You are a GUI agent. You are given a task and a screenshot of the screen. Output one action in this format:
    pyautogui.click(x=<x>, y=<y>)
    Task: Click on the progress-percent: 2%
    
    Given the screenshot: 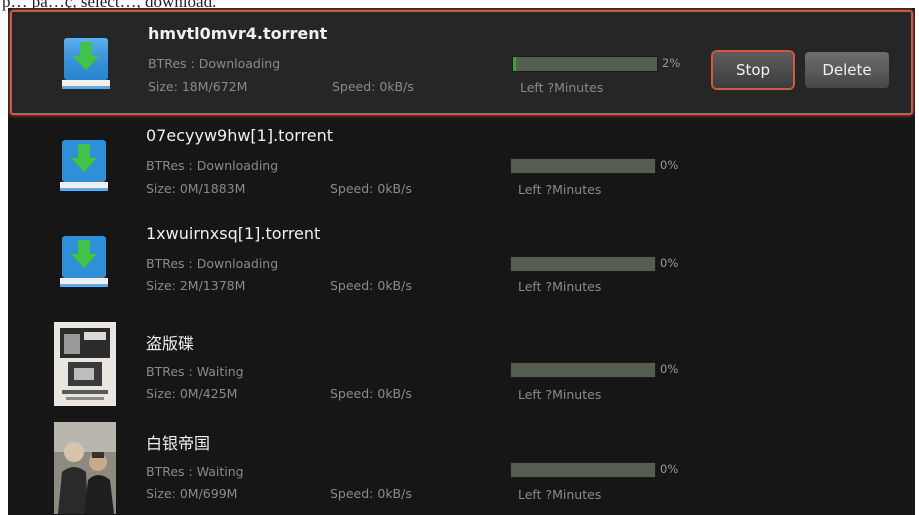 What is the action you would take?
    pyautogui.click(x=671, y=63)
    